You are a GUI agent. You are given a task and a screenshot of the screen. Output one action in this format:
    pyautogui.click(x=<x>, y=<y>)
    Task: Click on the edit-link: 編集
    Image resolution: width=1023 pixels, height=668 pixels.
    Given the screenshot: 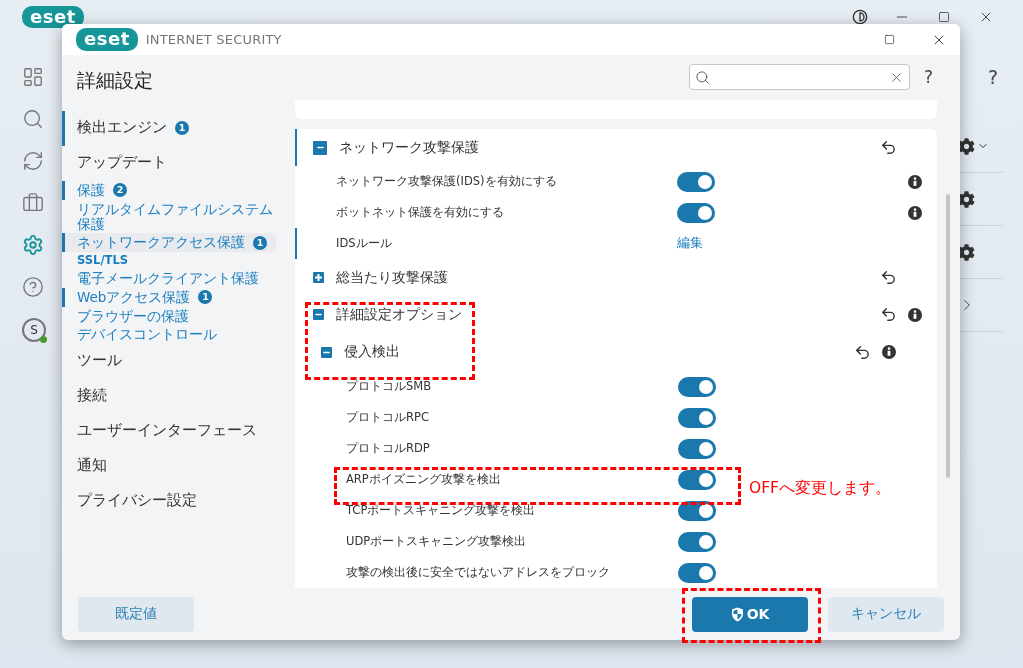 What is the action you would take?
    pyautogui.click(x=690, y=243)
    